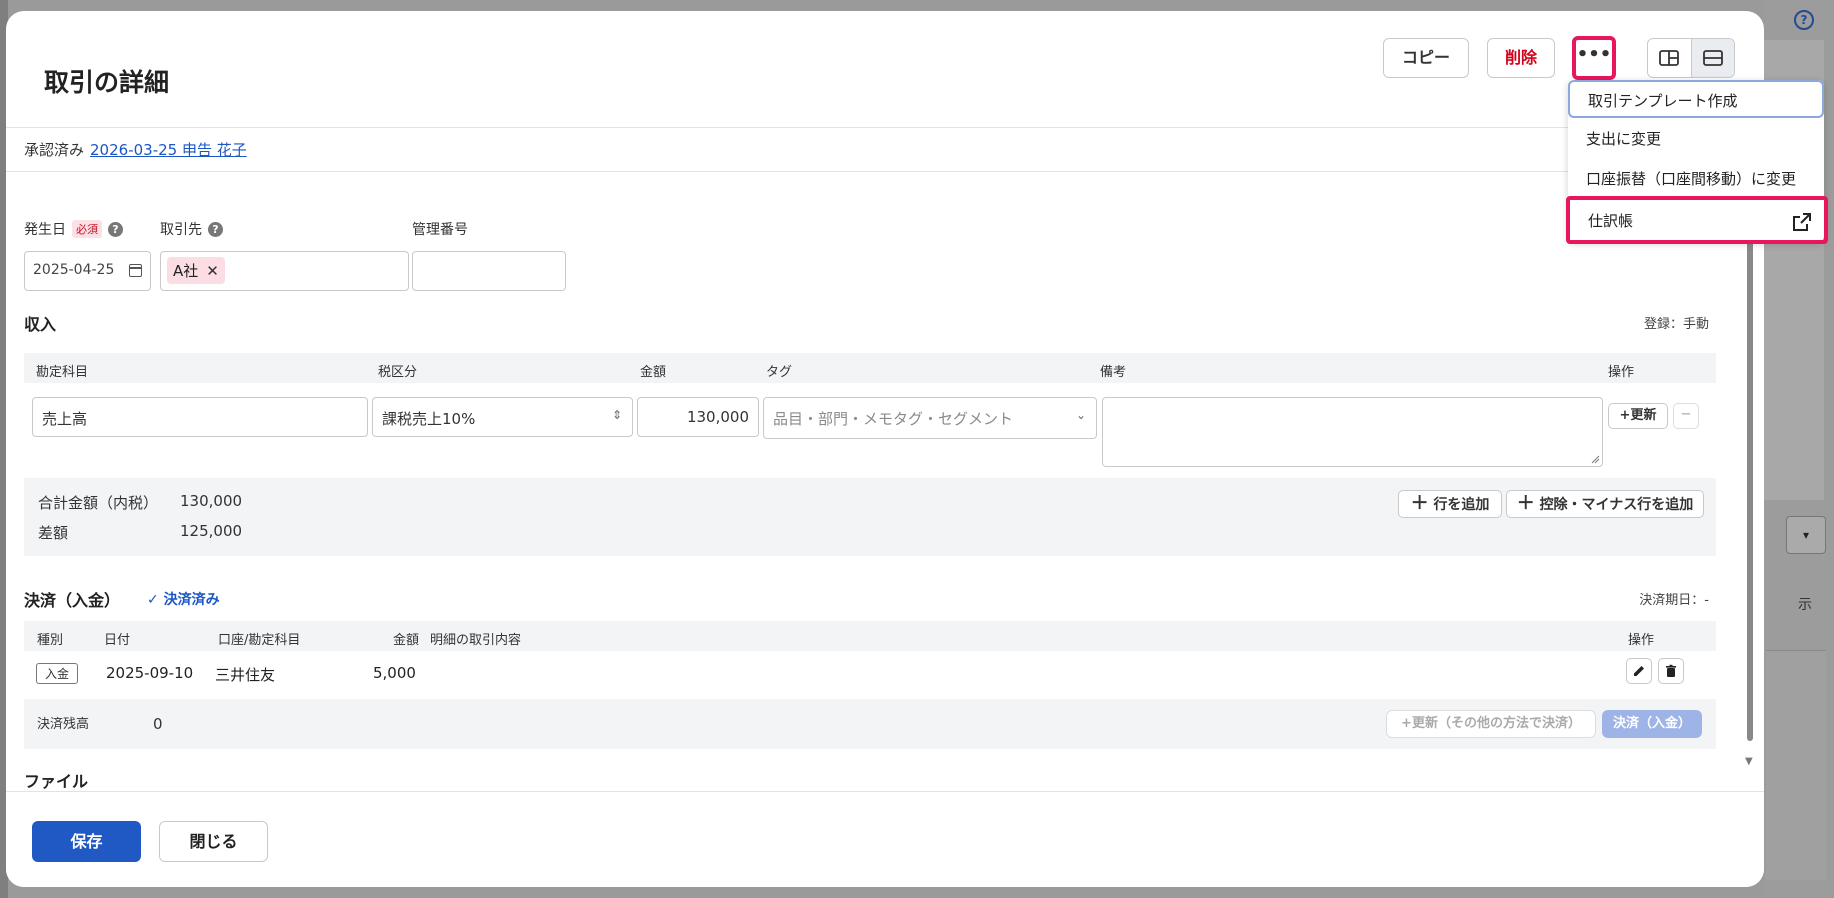 The image size is (1834, 898). Describe the element at coordinates (1491, 724) in the screenshot. I see `update-other-settle-button: +更新（その他の方法で決済）` at that location.